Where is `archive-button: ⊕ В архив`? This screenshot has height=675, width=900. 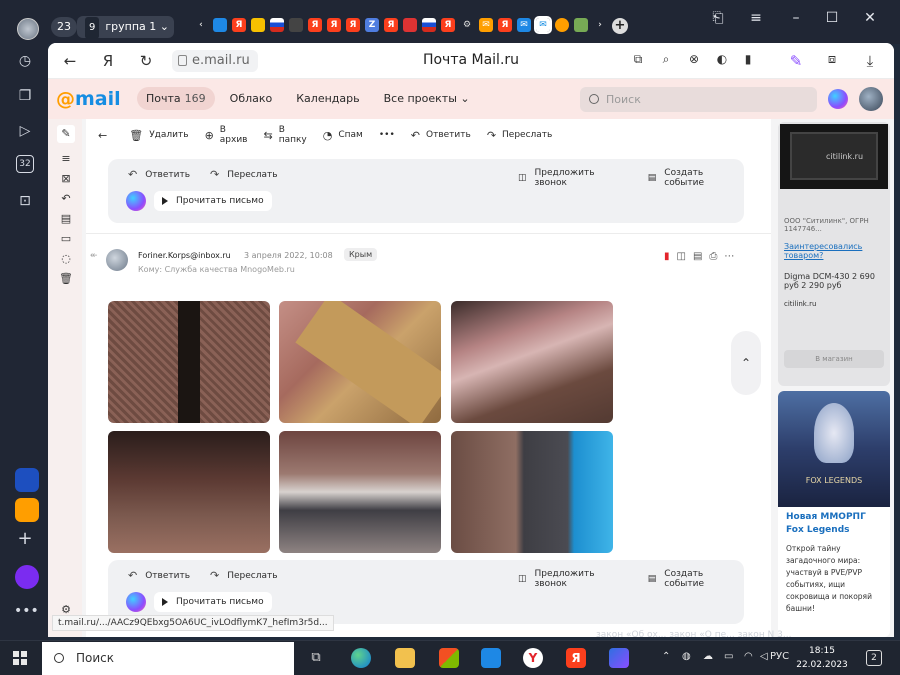
archive-button: ⊕ В архив is located at coordinates (226, 135).